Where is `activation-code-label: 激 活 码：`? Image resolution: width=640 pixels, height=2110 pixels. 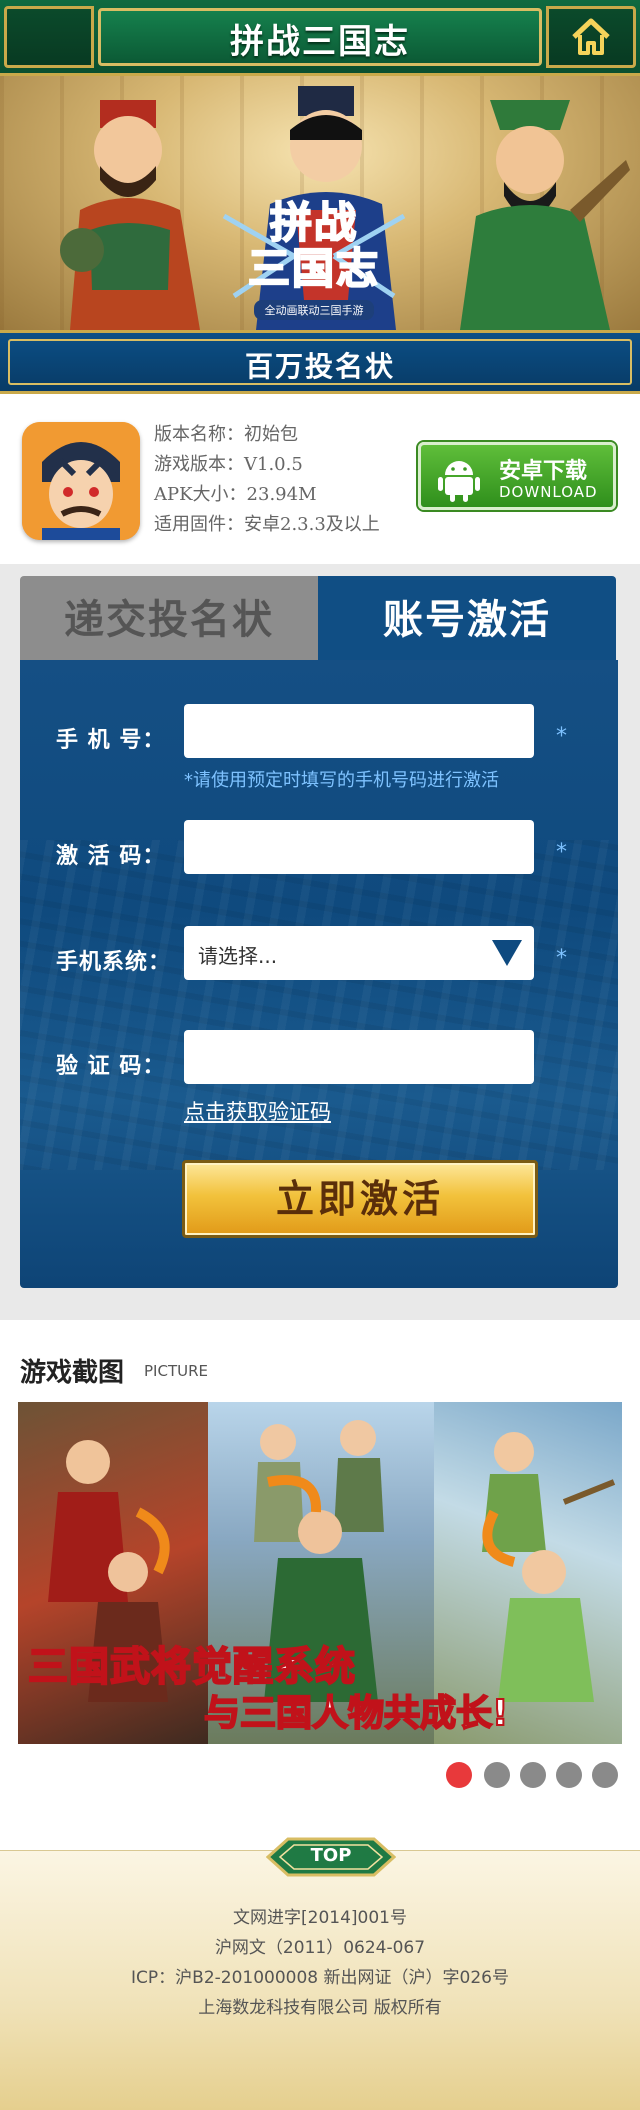 activation-code-label: 激 活 码： is located at coordinates (111, 856).